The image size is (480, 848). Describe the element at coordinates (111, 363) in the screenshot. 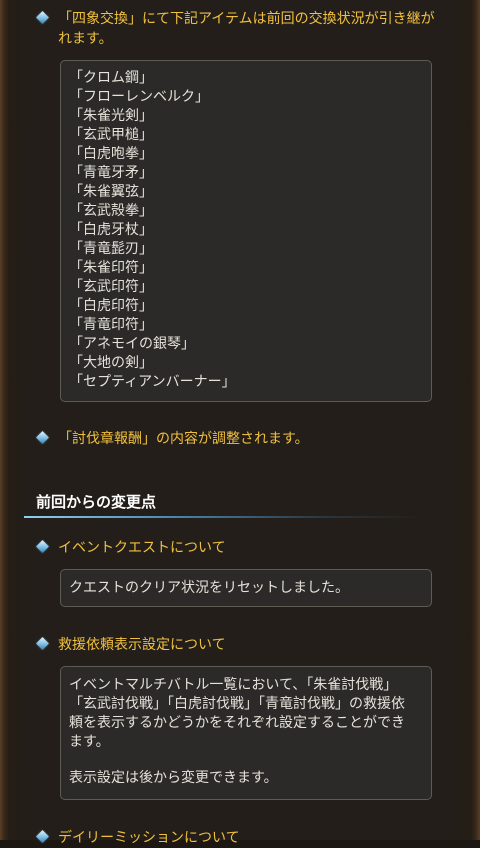

I see `list-item: 「大地の剣」` at that location.